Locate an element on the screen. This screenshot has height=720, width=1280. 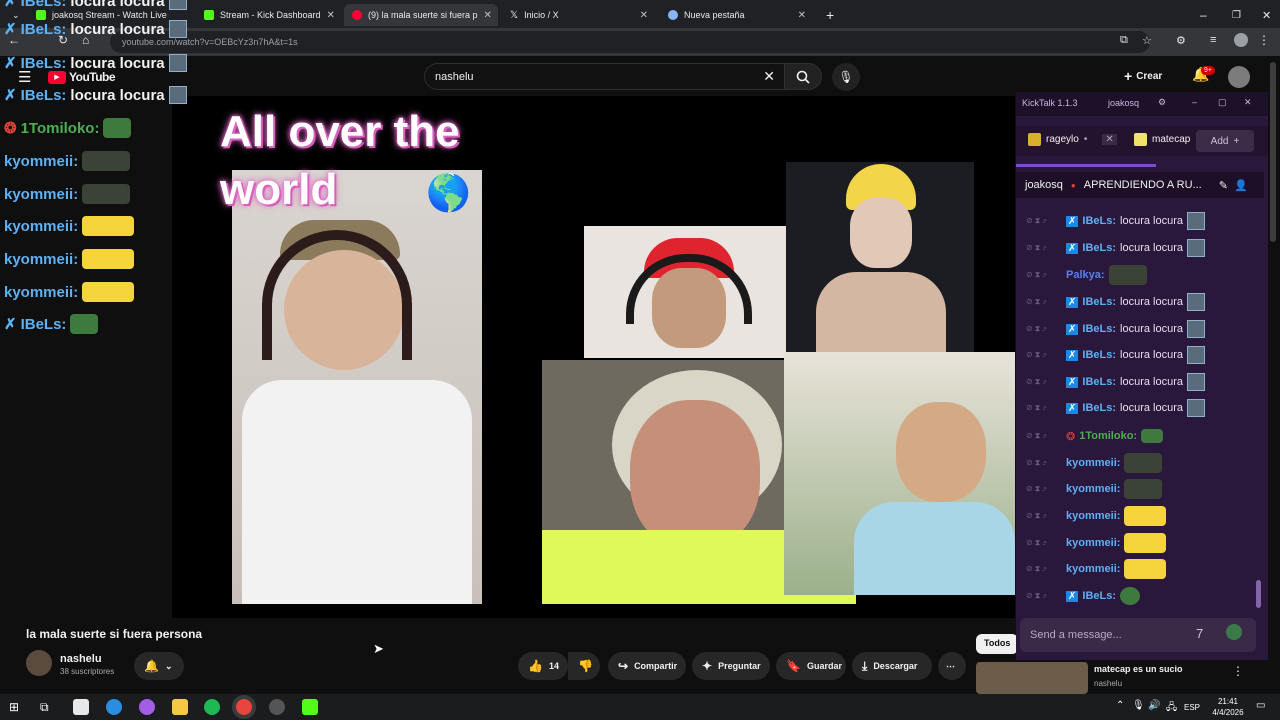
channel-name: nashelu is located at coordinates (81, 659).